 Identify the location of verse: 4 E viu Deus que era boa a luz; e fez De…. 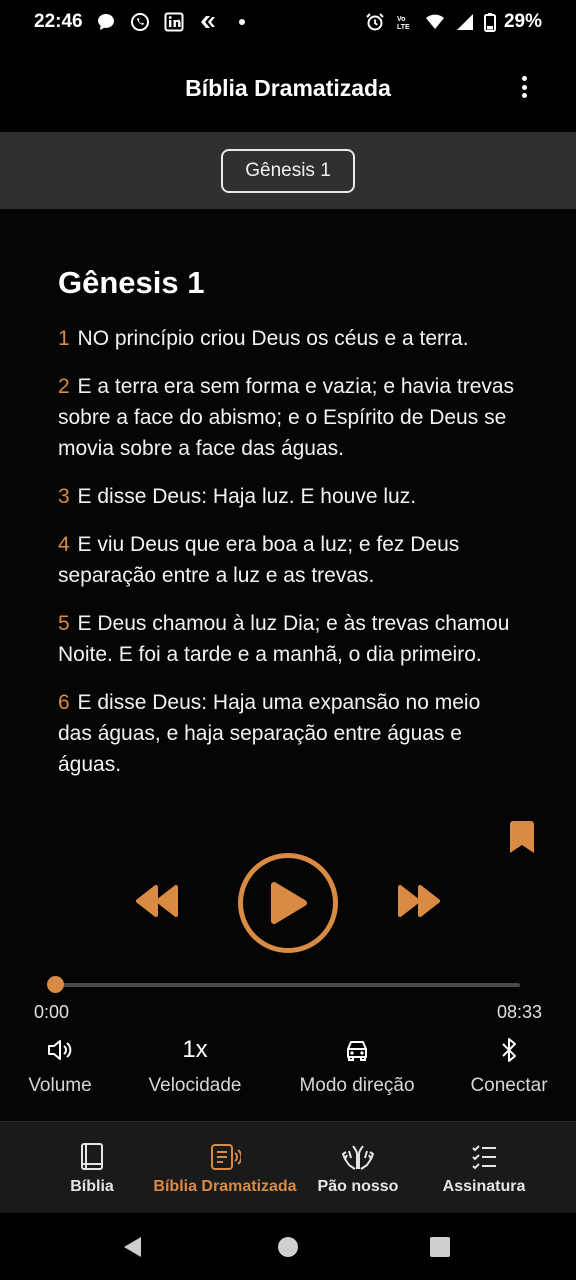
(288, 560).